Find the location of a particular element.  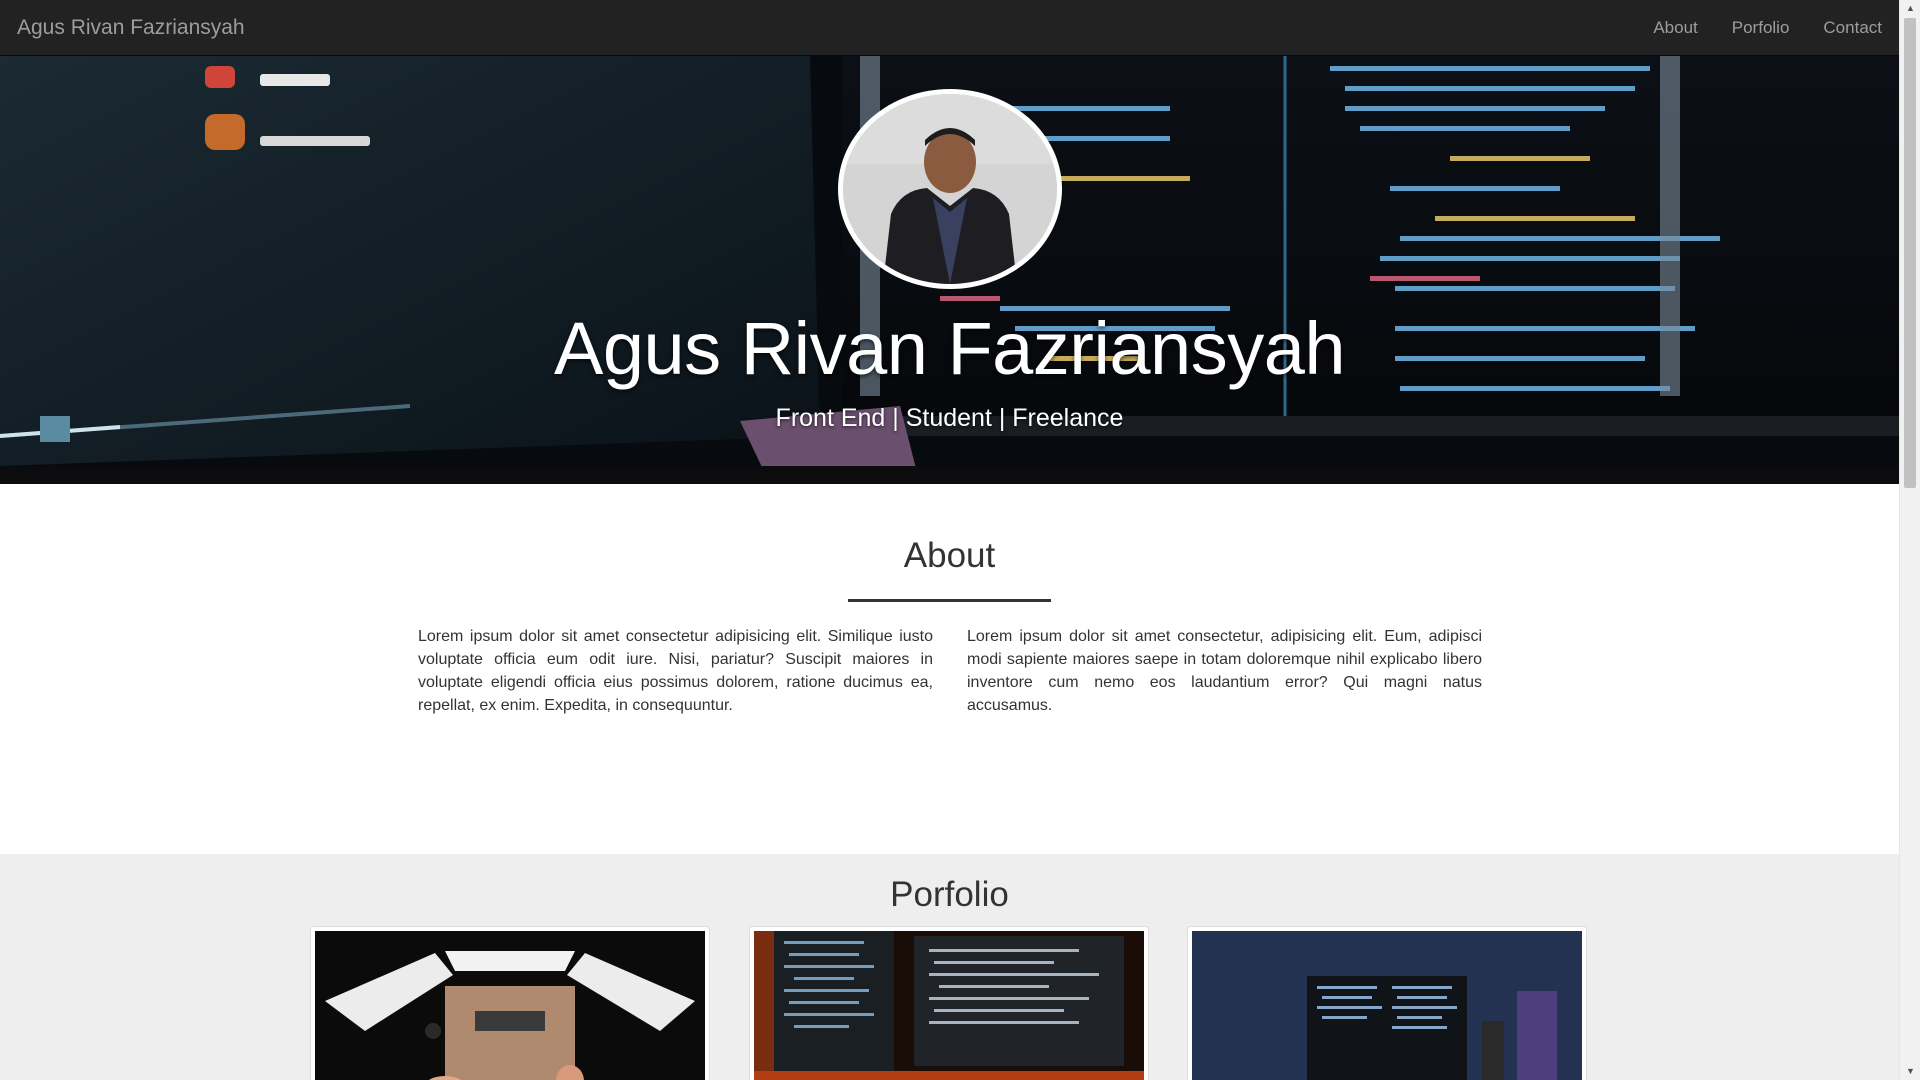

navbar-brand: Agus Rivan Fazriansyah is located at coordinates (131, 28).